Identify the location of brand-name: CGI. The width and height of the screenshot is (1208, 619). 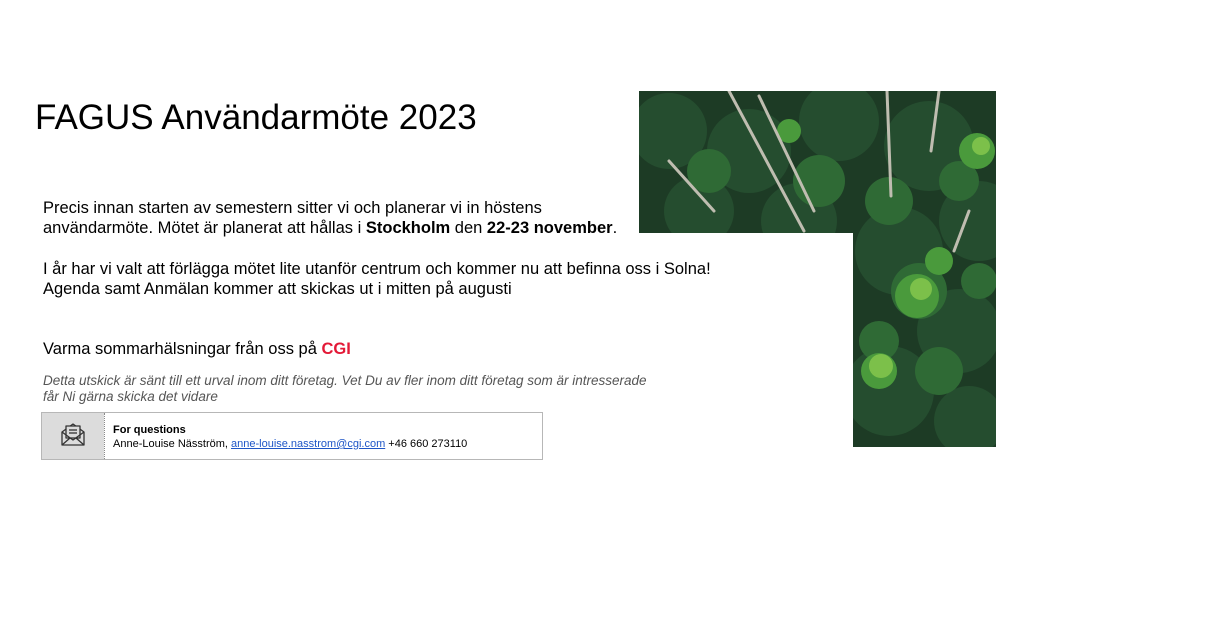
(336, 349).